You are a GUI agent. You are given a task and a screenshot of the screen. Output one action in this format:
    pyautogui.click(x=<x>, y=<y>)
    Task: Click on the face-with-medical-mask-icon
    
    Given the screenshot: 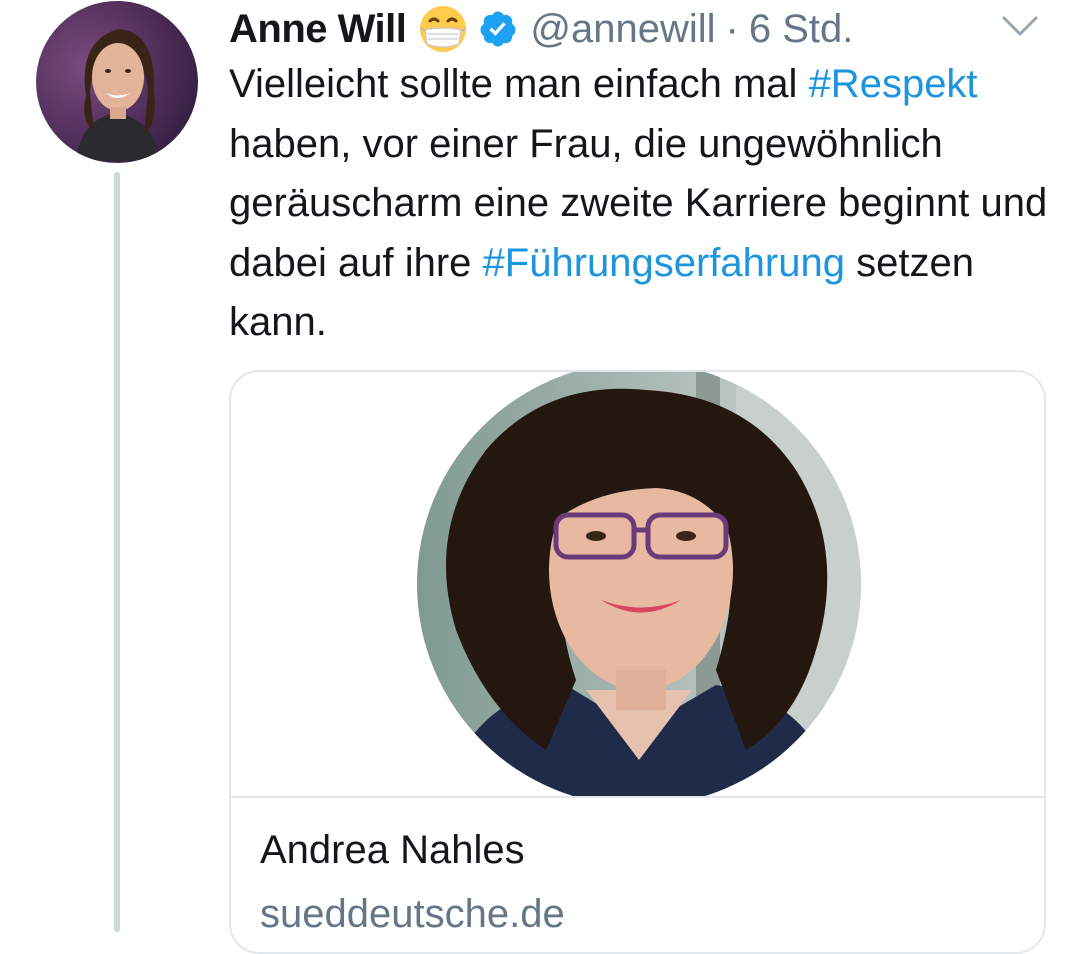 What is the action you would take?
    pyautogui.click(x=443, y=29)
    